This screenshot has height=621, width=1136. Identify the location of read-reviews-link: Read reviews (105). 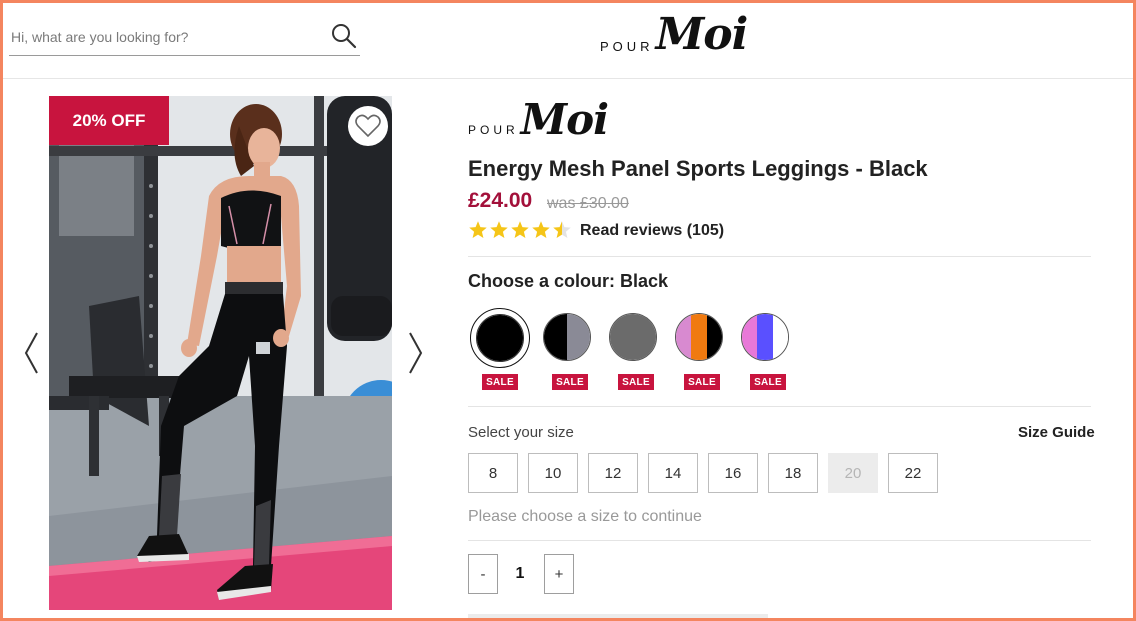
(652, 231).